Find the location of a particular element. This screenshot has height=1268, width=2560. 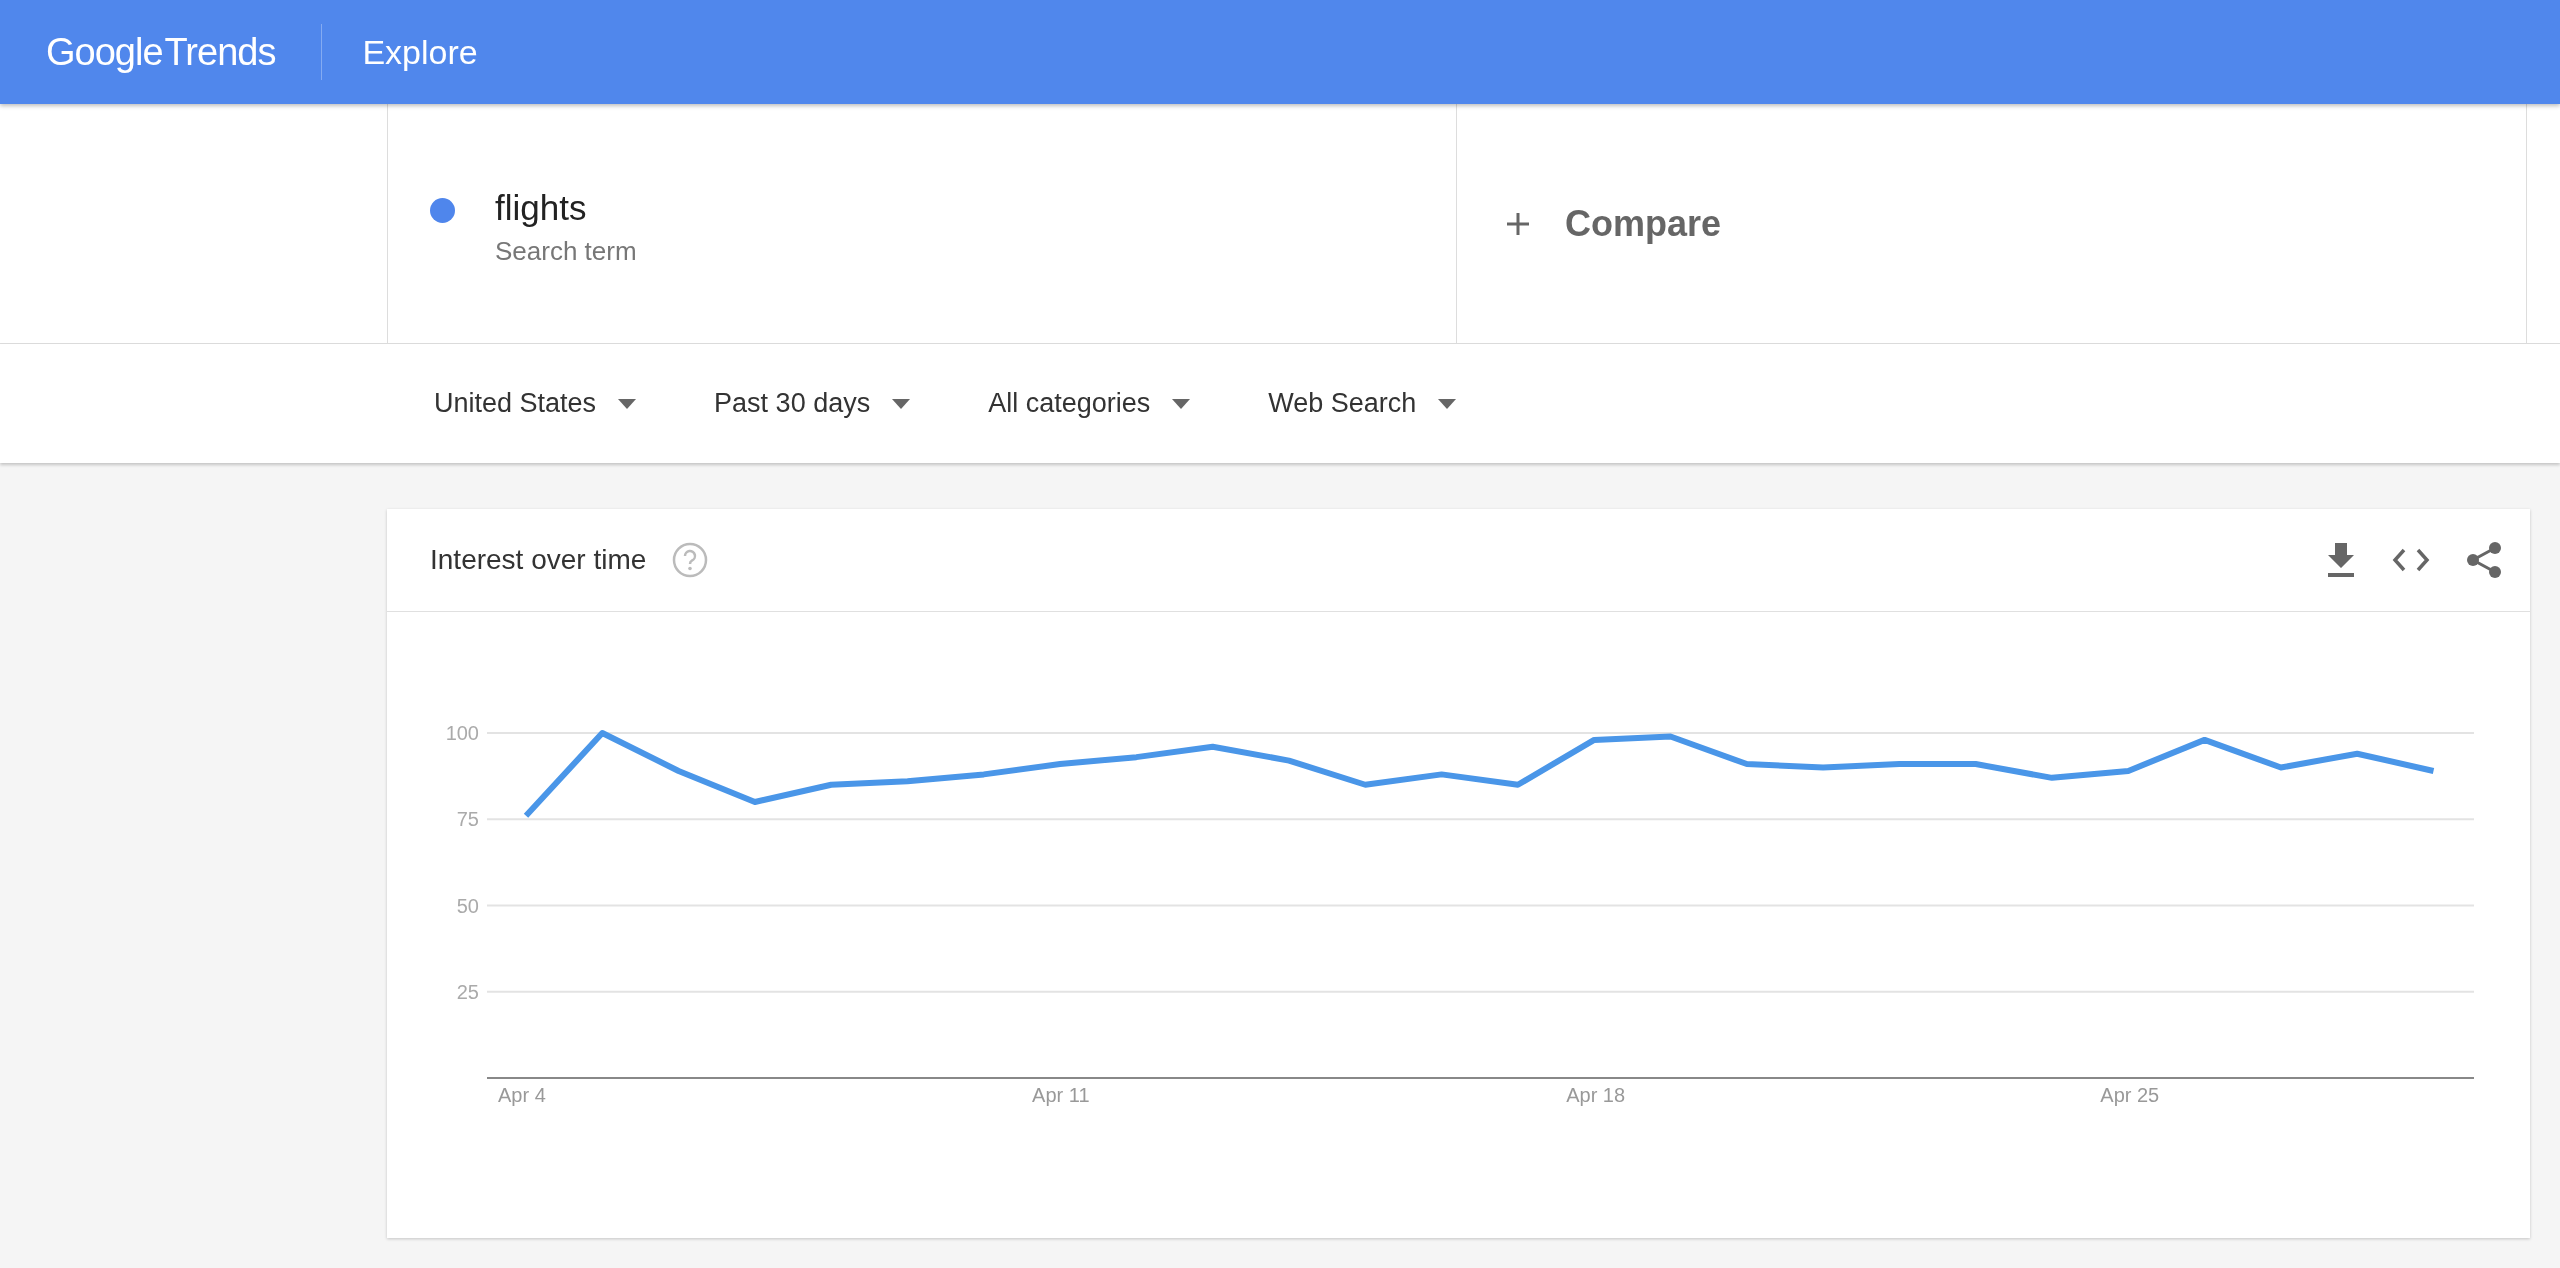

filter-dropdown: Web Search is located at coordinates (1362, 403).